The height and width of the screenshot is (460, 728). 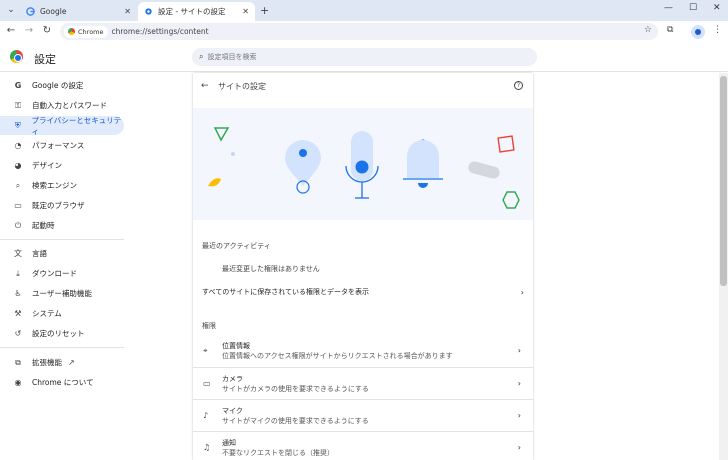 What do you see at coordinates (229, 443) in the screenshot?
I see `permission-title: 通知` at bounding box center [229, 443].